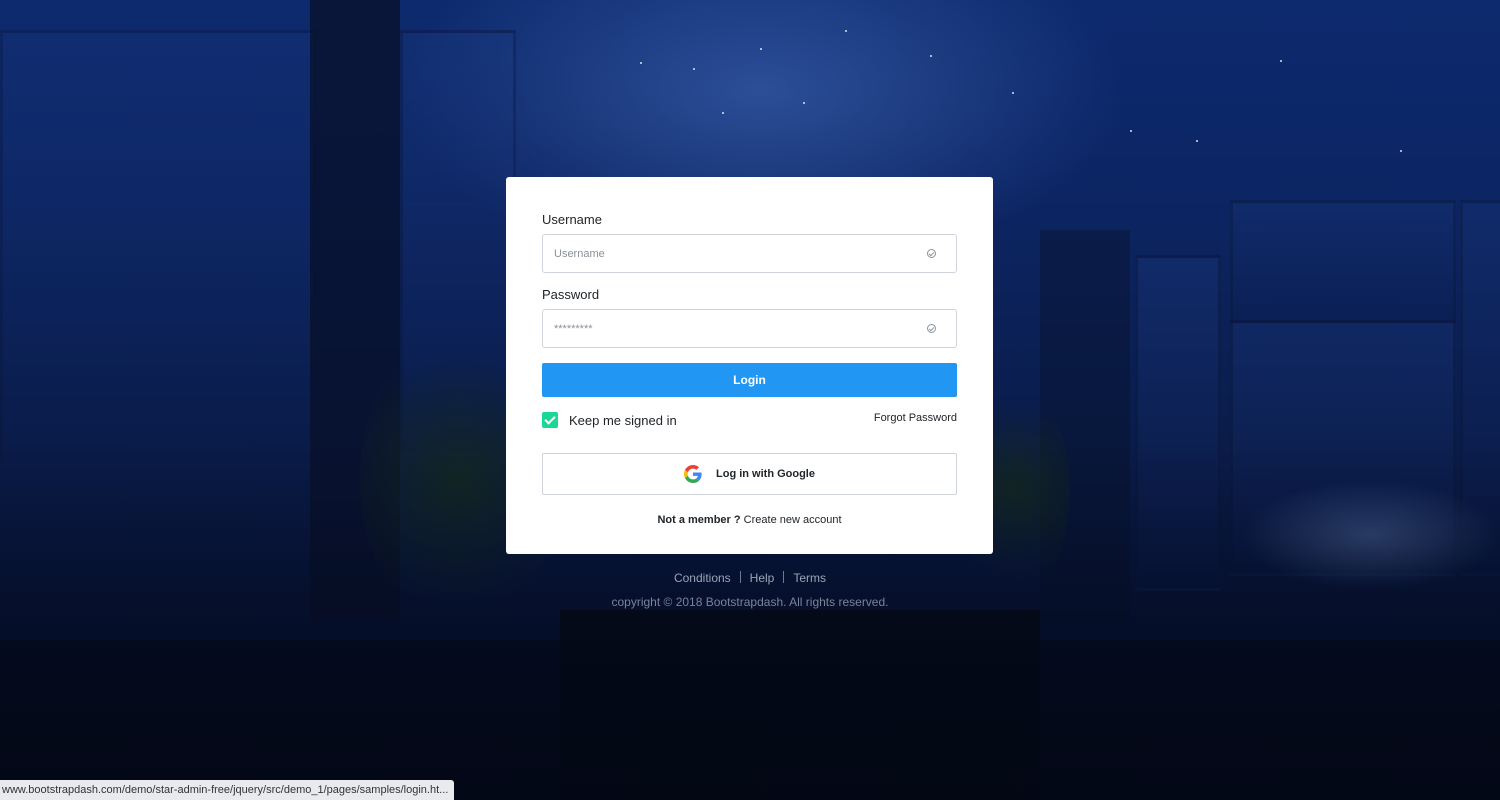 The image size is (1500, 800). What do you see at coordinates (915, 418) in the screenshot?
I see `forgot-password-link: Forgot Password` at bounding box center [915, 418].